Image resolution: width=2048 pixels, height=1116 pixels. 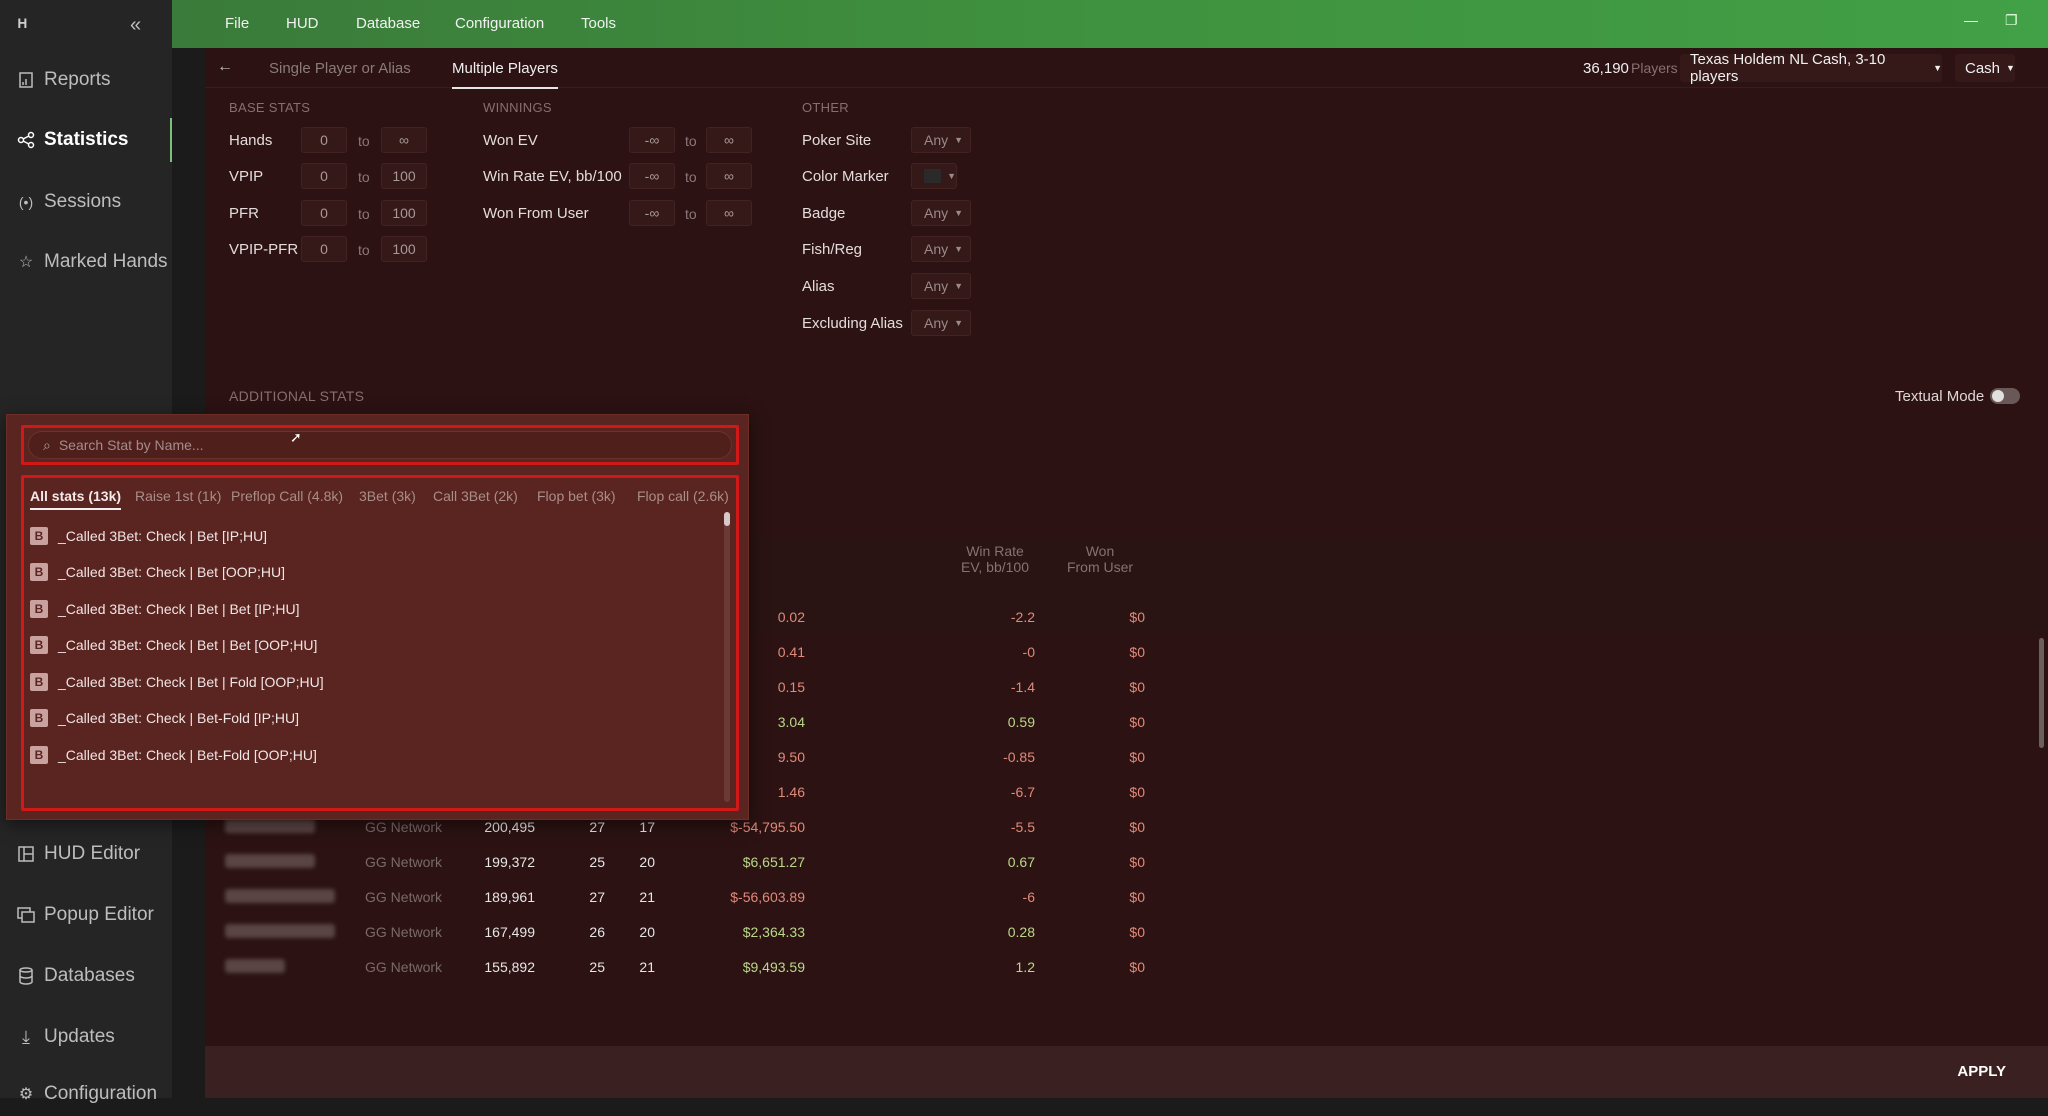 What do you see at coordinates (47, 444) in the screenshot?
I see `search-icon: ⌕` at bounding box center [47, 444].